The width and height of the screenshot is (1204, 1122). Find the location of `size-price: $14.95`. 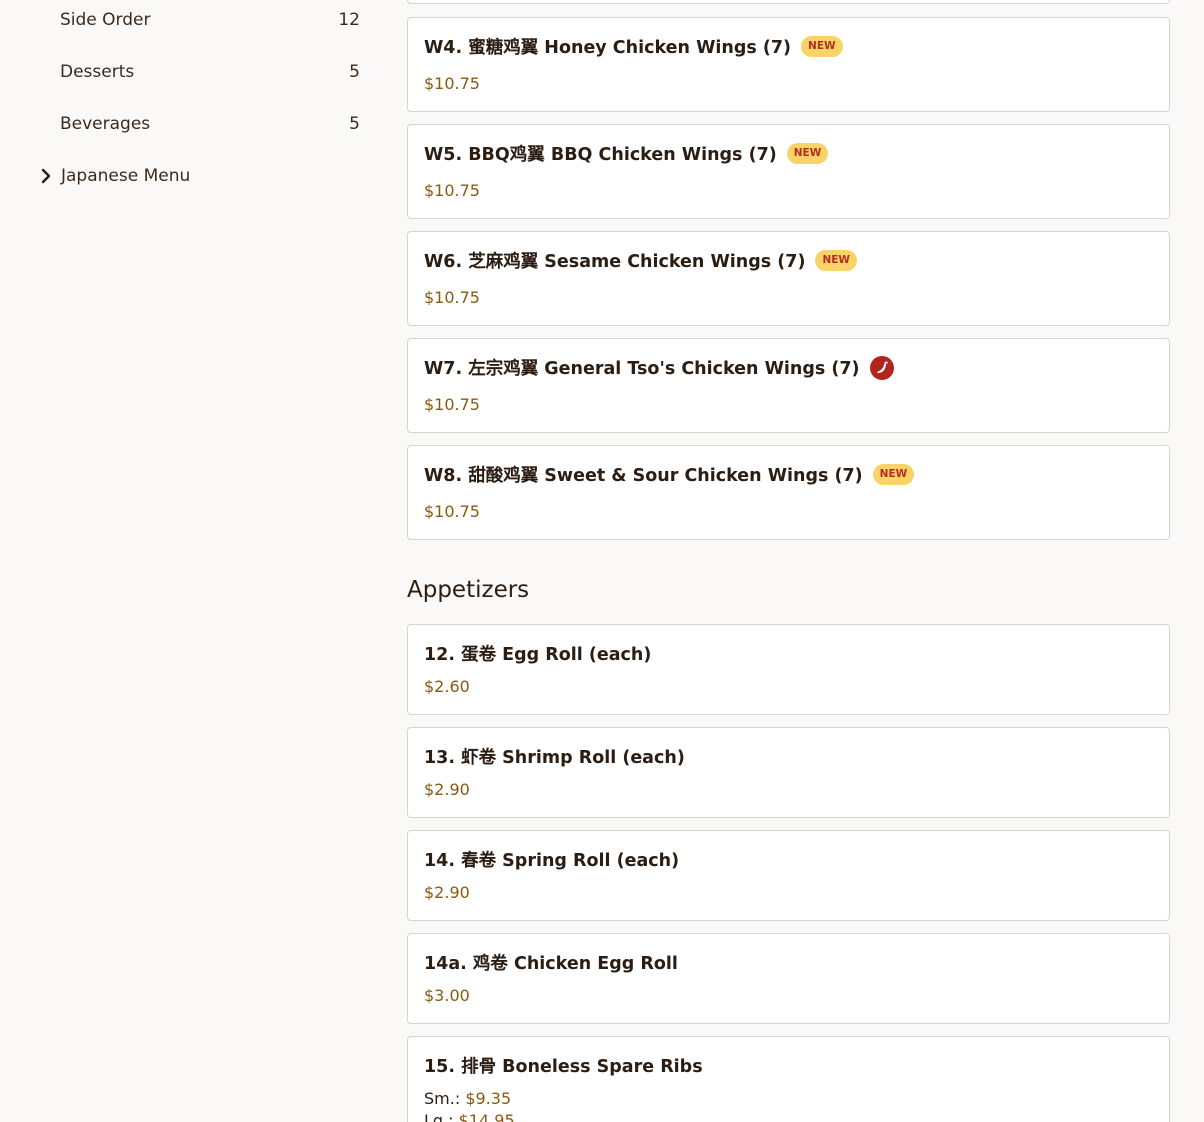

size-price: $14.95 is located at coordinates (486, 1116).